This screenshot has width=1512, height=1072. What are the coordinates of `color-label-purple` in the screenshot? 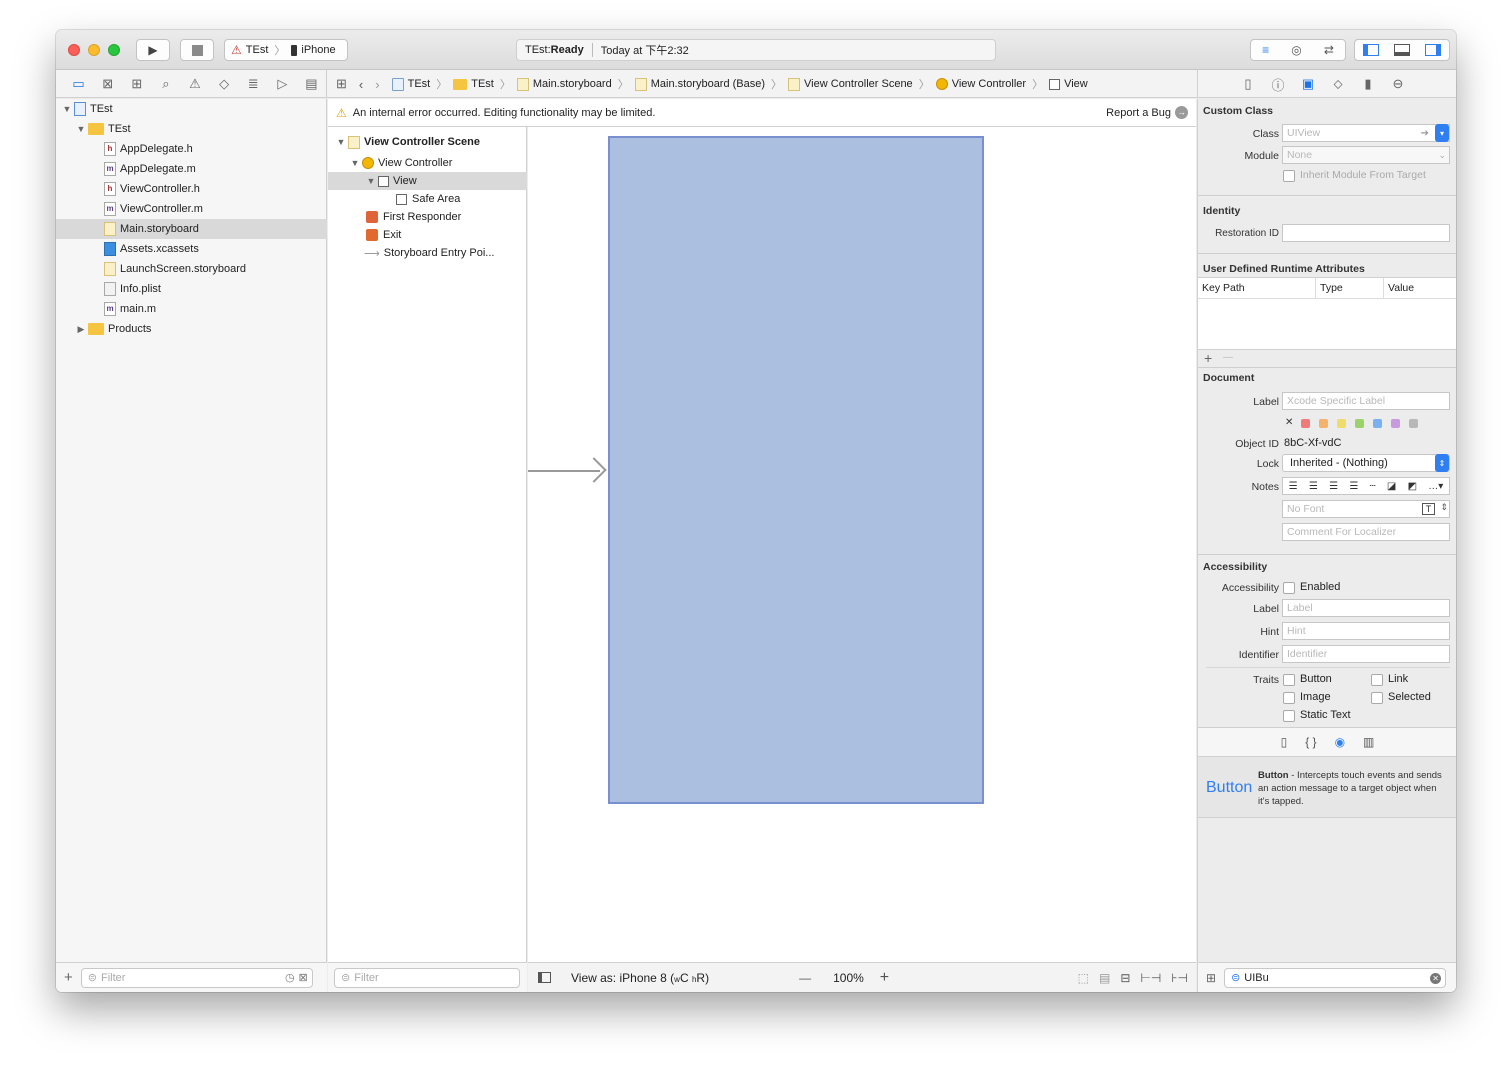 It's located at (1395, 423).